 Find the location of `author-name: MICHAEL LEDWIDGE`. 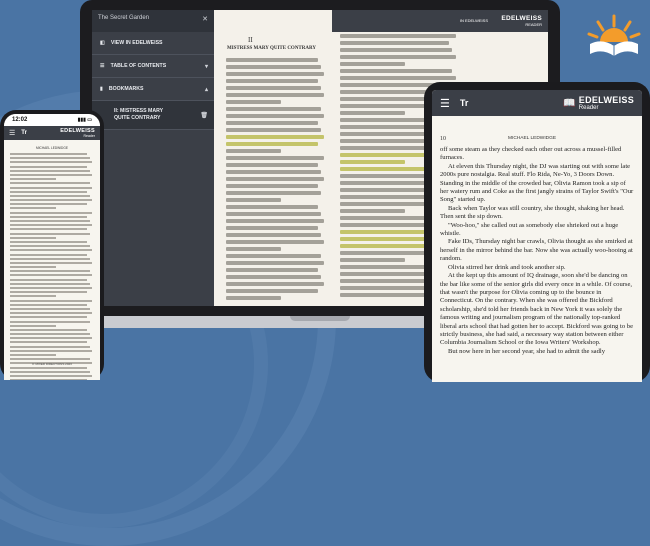

author-name: MICHAEL LEDWIDGE is located at coordinates (532, 138).